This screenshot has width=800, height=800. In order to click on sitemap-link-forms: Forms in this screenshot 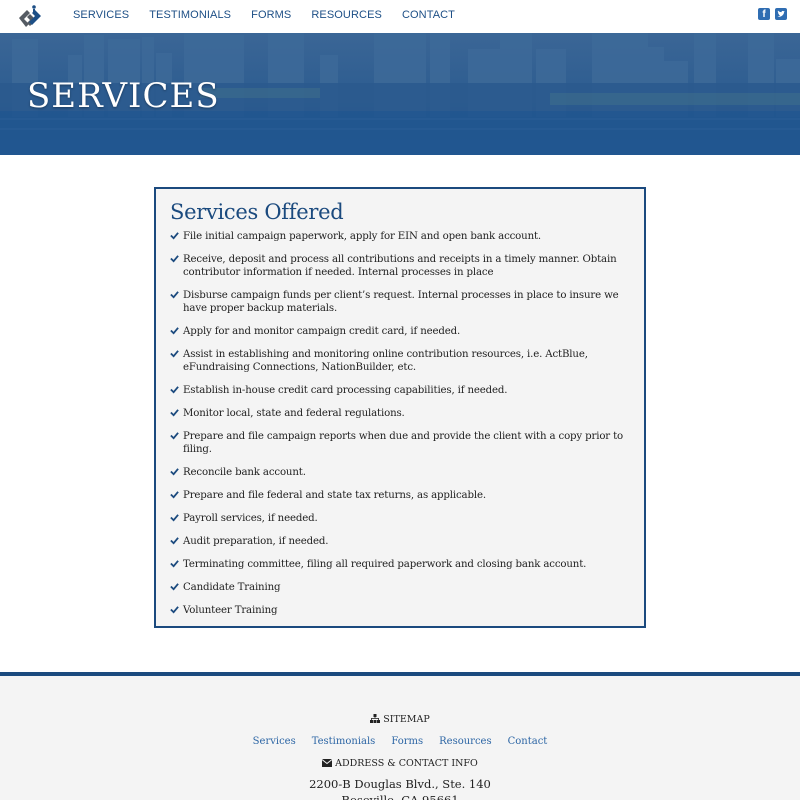, I will do `click(407, 741)`.